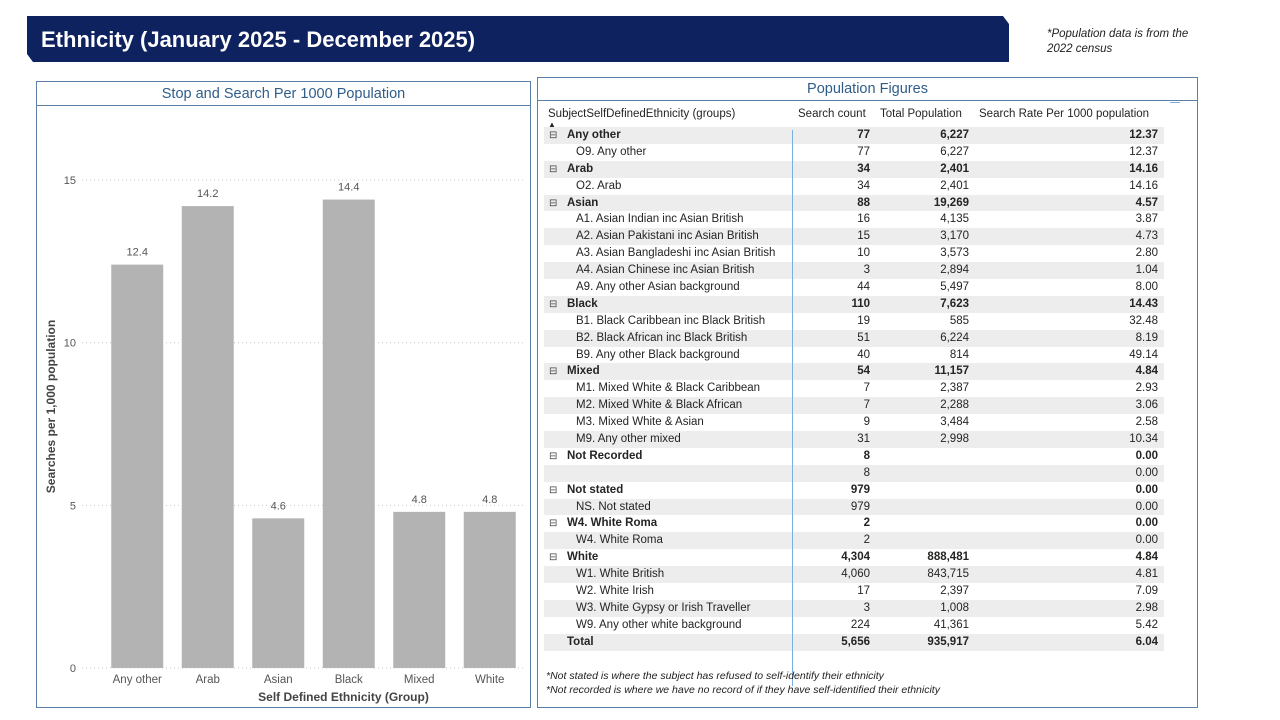 Image resolution: width=1280 pixels, height=720 pixels. Describe the element at coordinates (1146, 574) in the screenshot. I see `search-rate-cell: 4.81` at that location.